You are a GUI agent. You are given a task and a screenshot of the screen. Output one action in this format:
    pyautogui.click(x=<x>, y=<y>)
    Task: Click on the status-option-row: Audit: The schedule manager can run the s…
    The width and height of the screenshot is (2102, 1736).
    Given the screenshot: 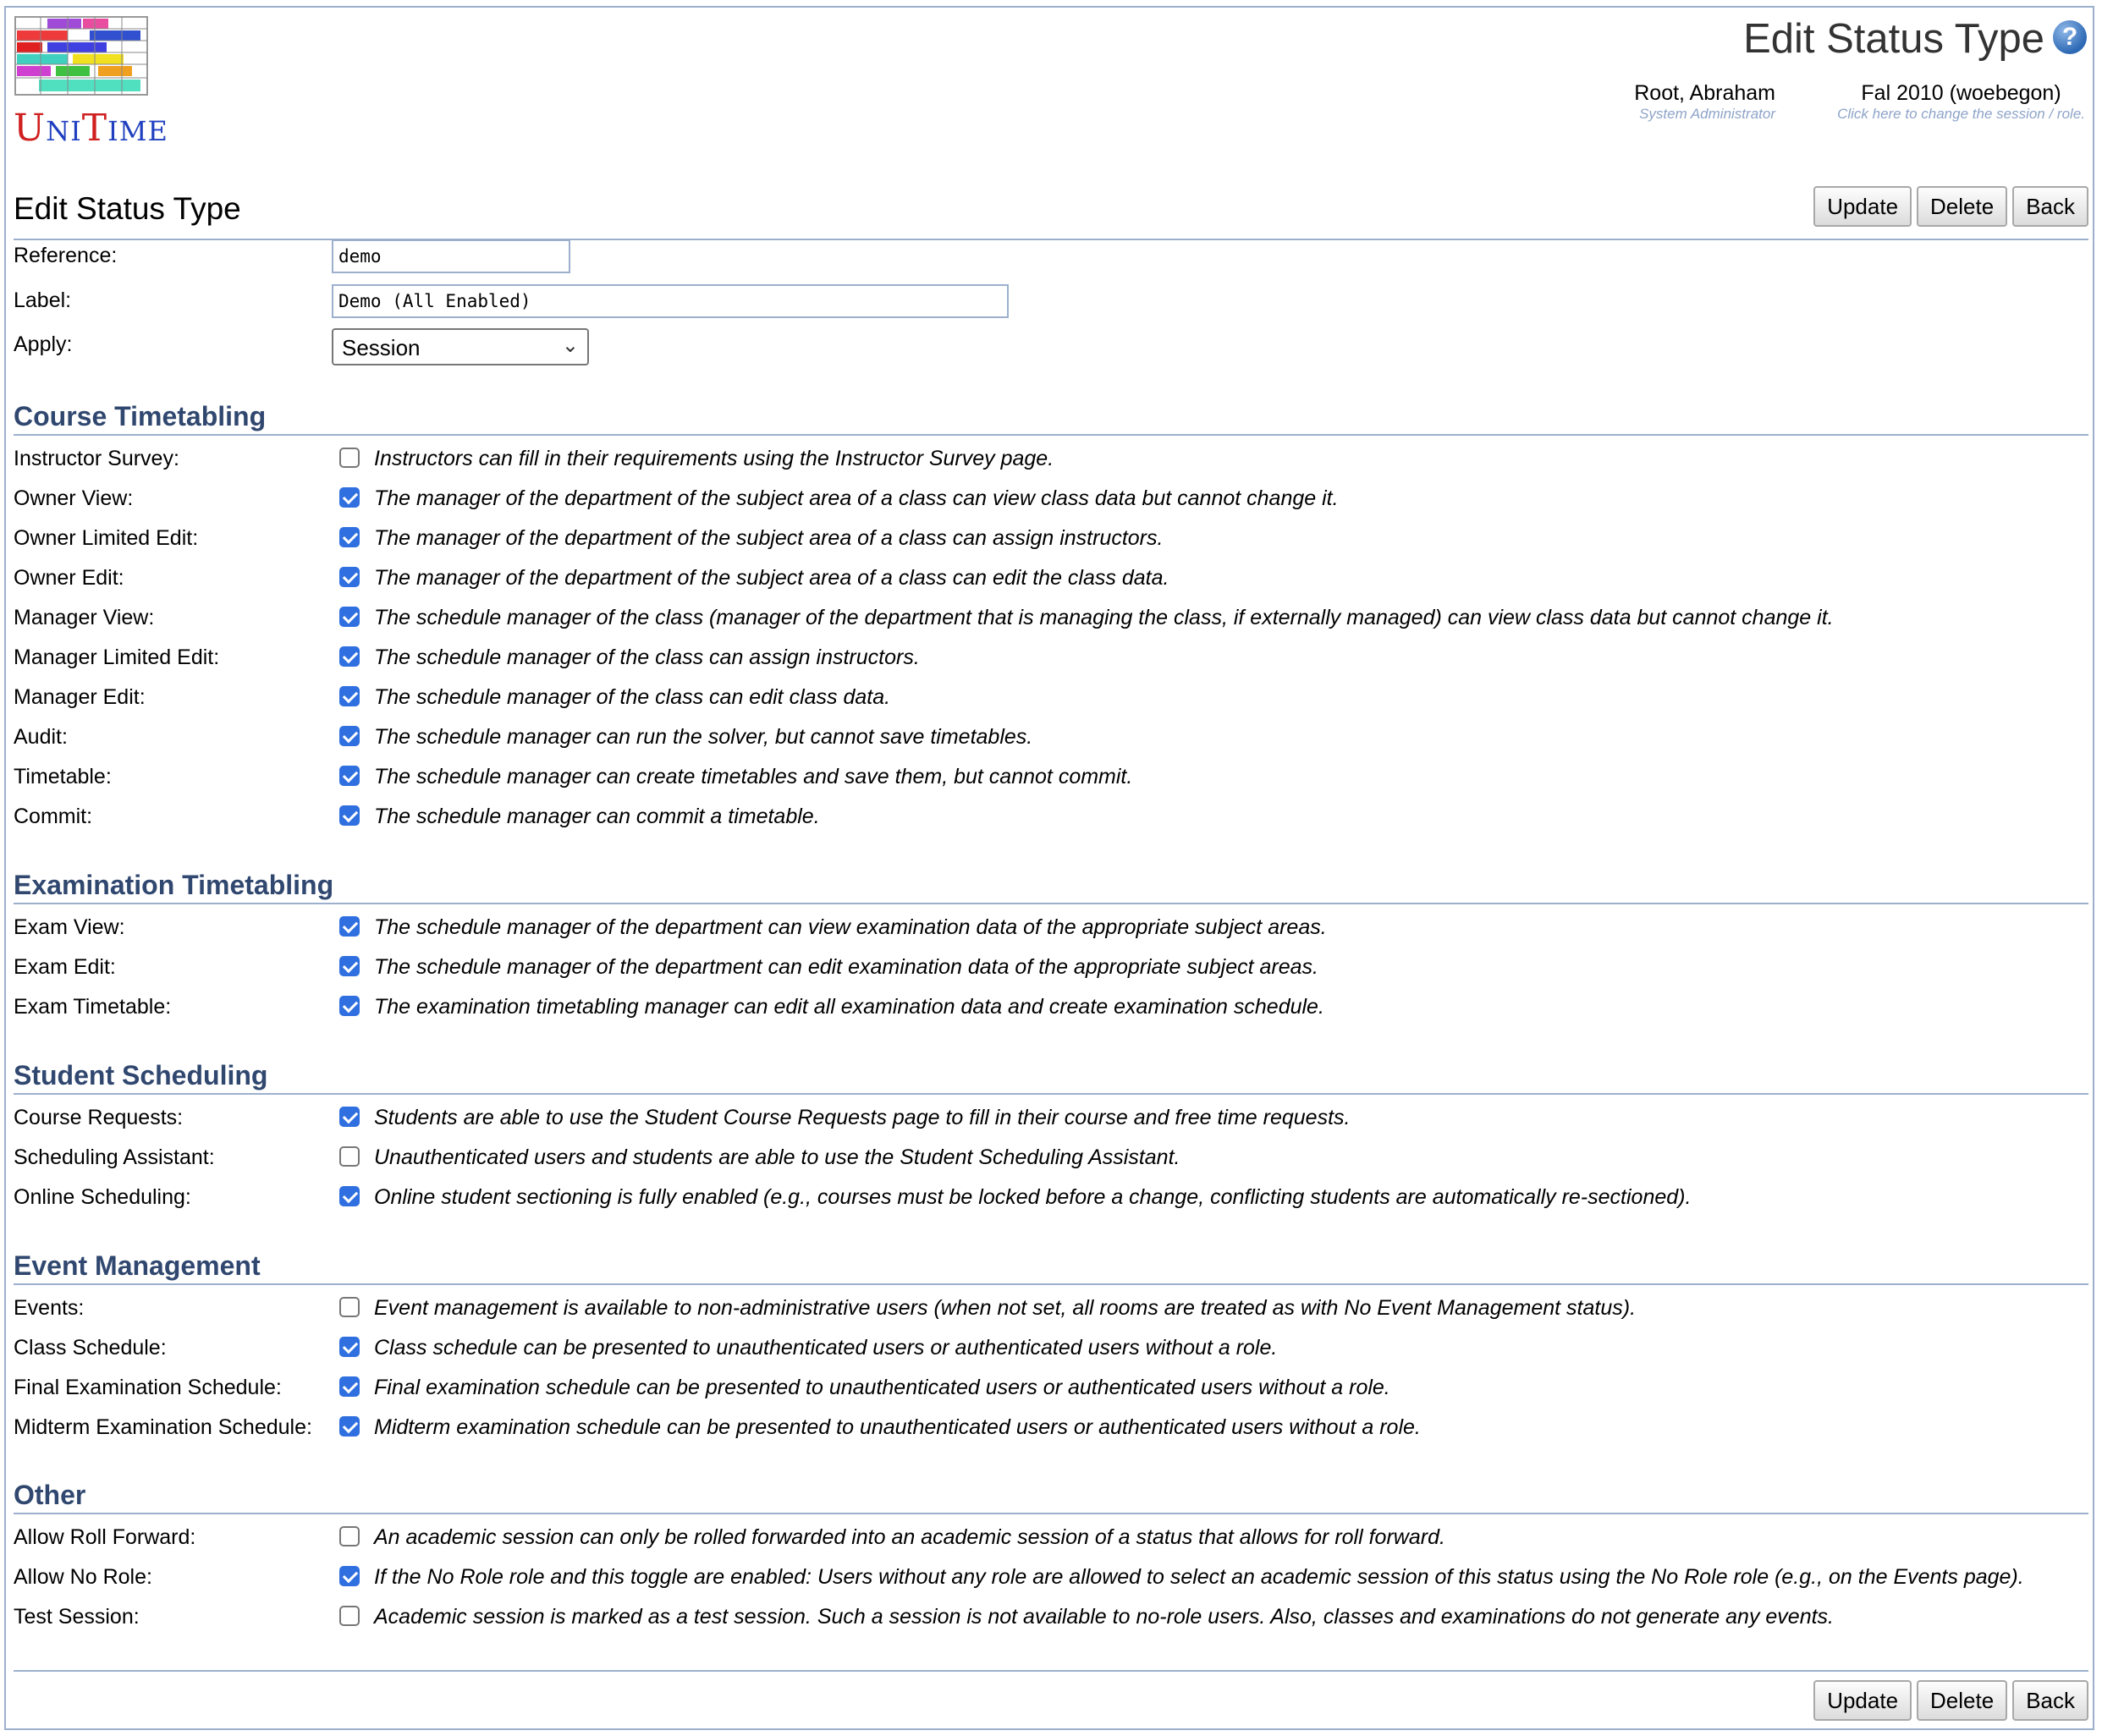 What is the action you would take?
    pyautogui.click(x=1051, y=737)
    